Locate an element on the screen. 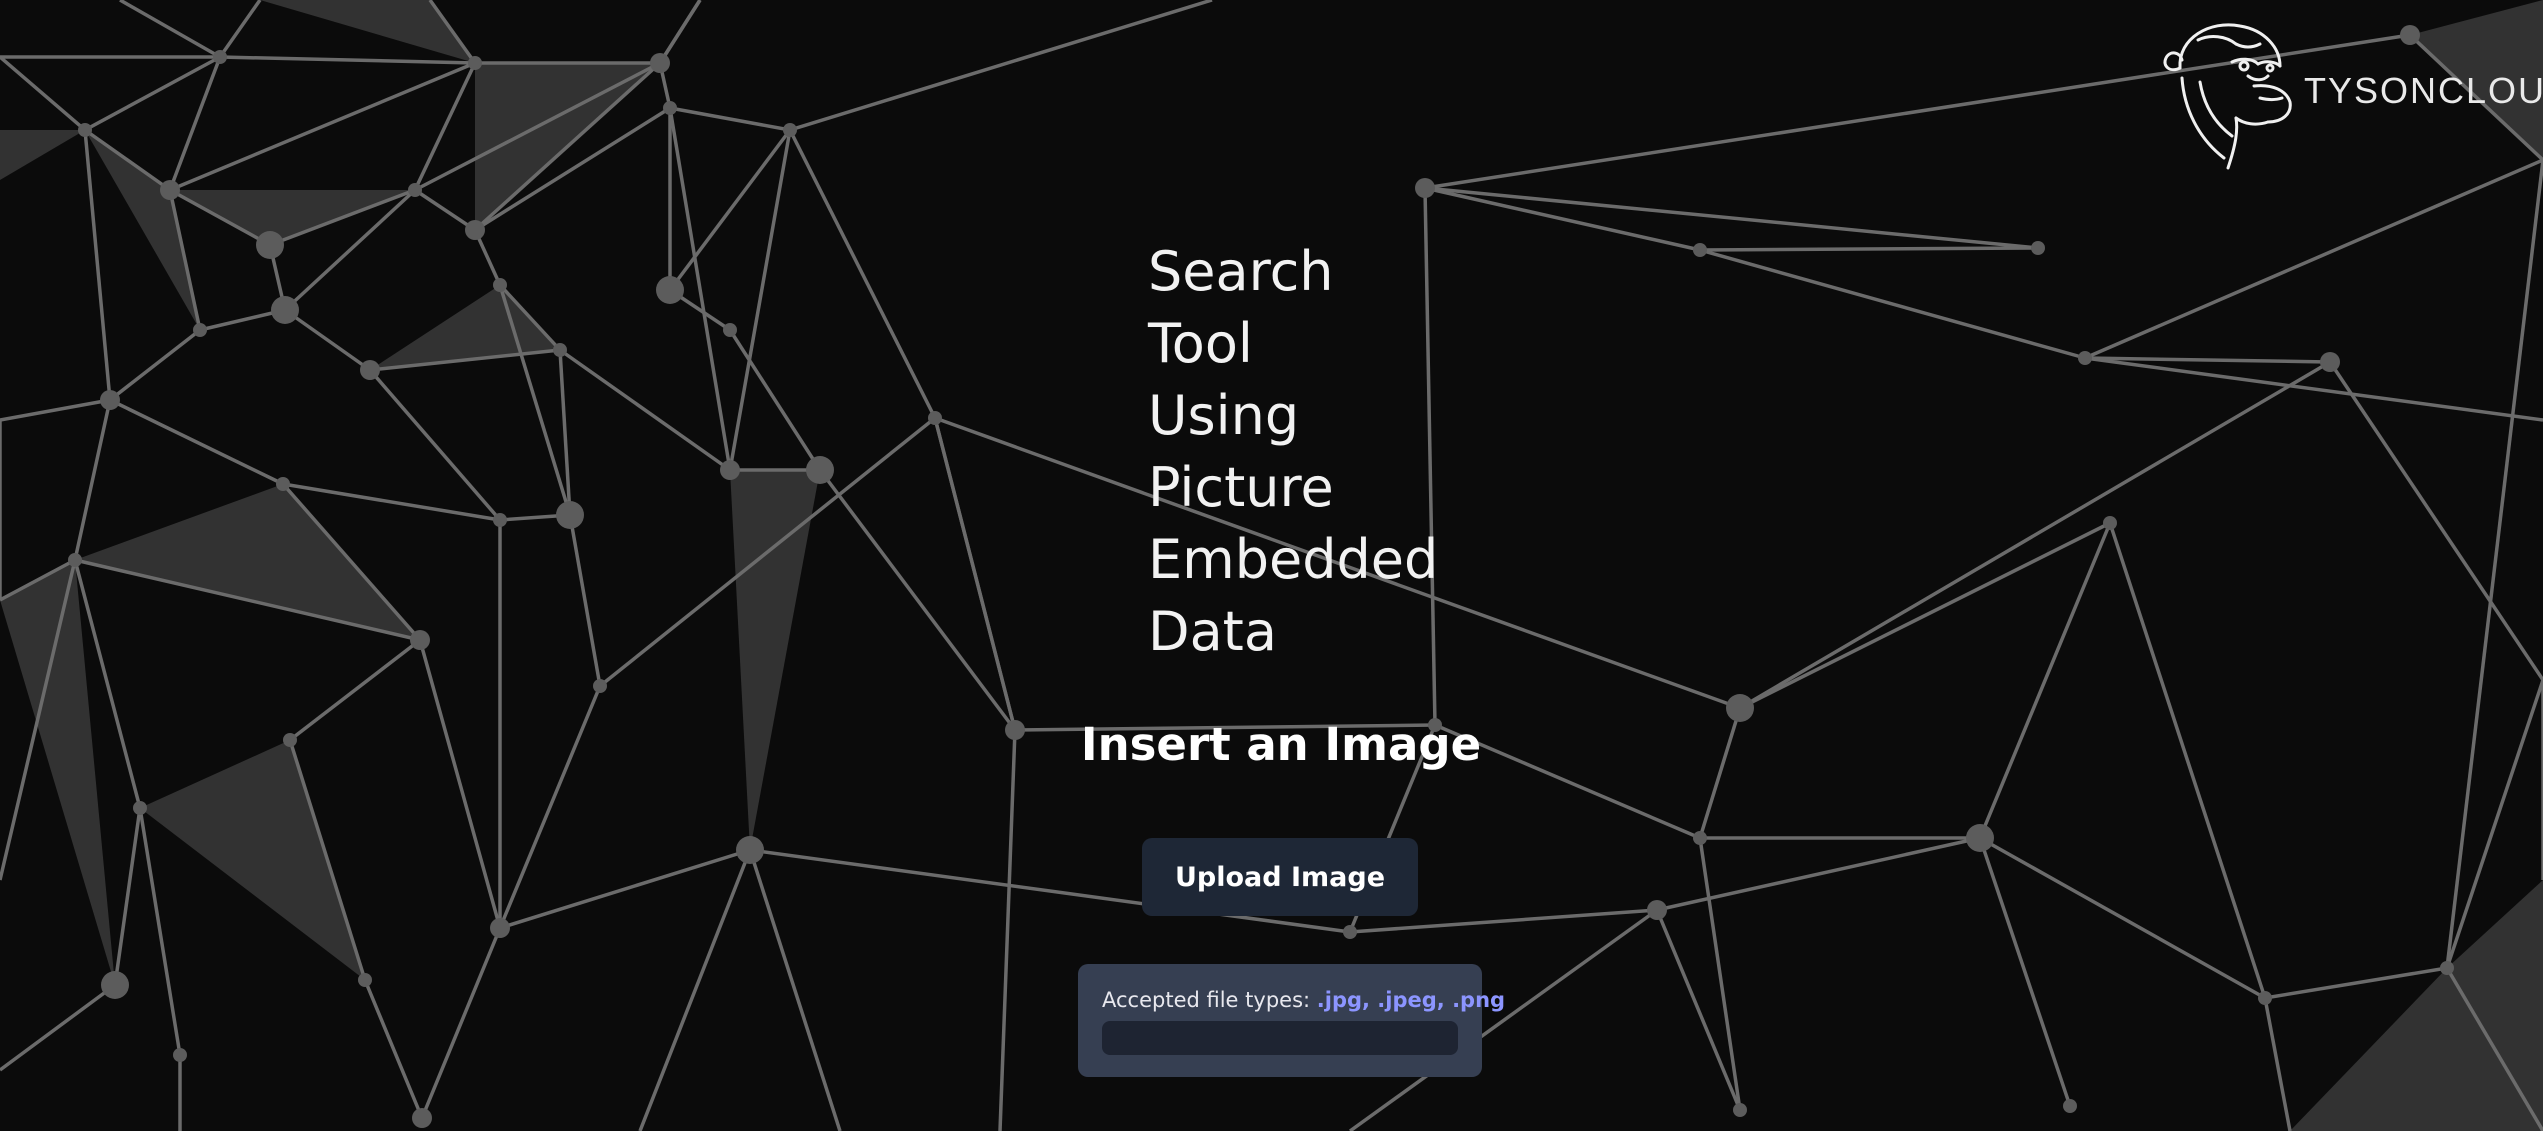  file-input-field is located at coordinates (1280, 1038).